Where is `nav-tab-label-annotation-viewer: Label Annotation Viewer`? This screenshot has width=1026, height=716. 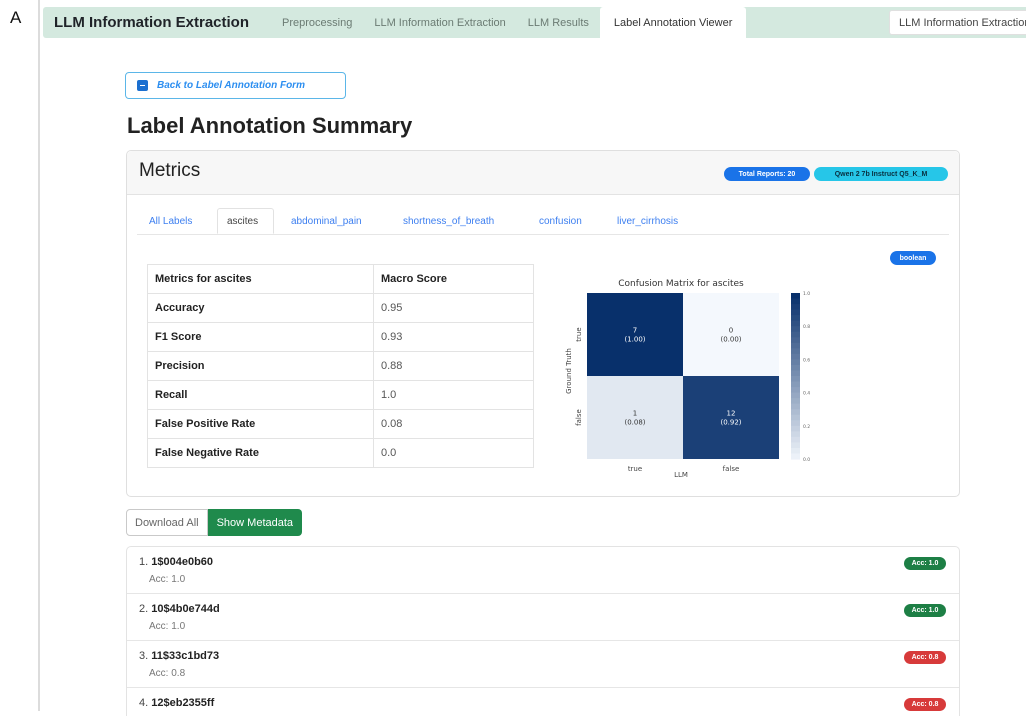 nav-tab-label-annotation-viewer: Label Annotation Viewer is located at coordinates (673, 22).